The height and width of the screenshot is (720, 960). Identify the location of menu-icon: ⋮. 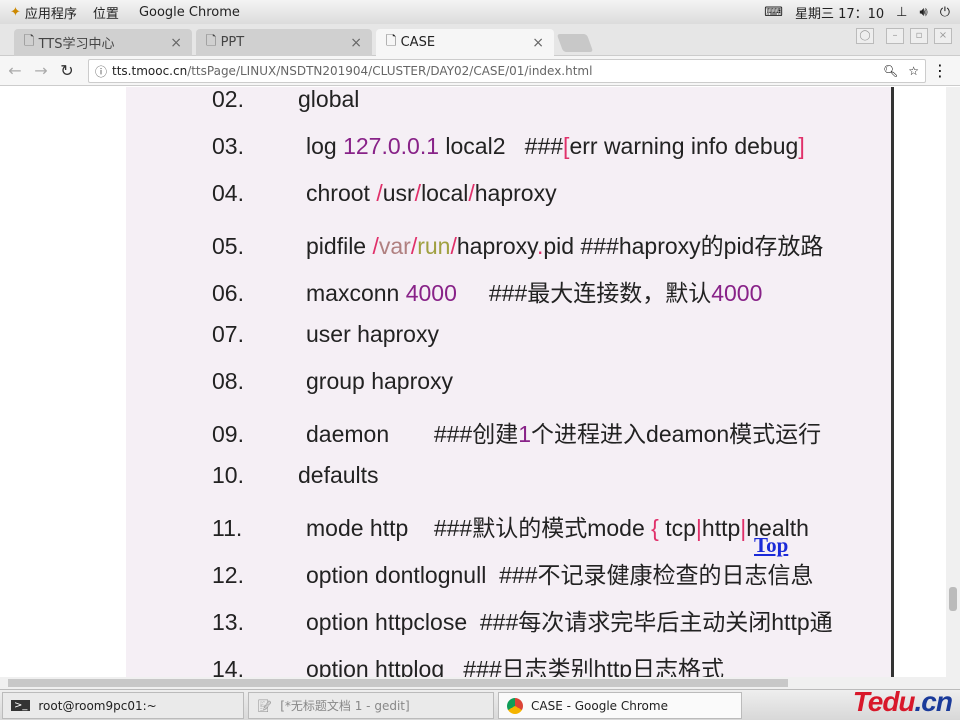
(940, 70).